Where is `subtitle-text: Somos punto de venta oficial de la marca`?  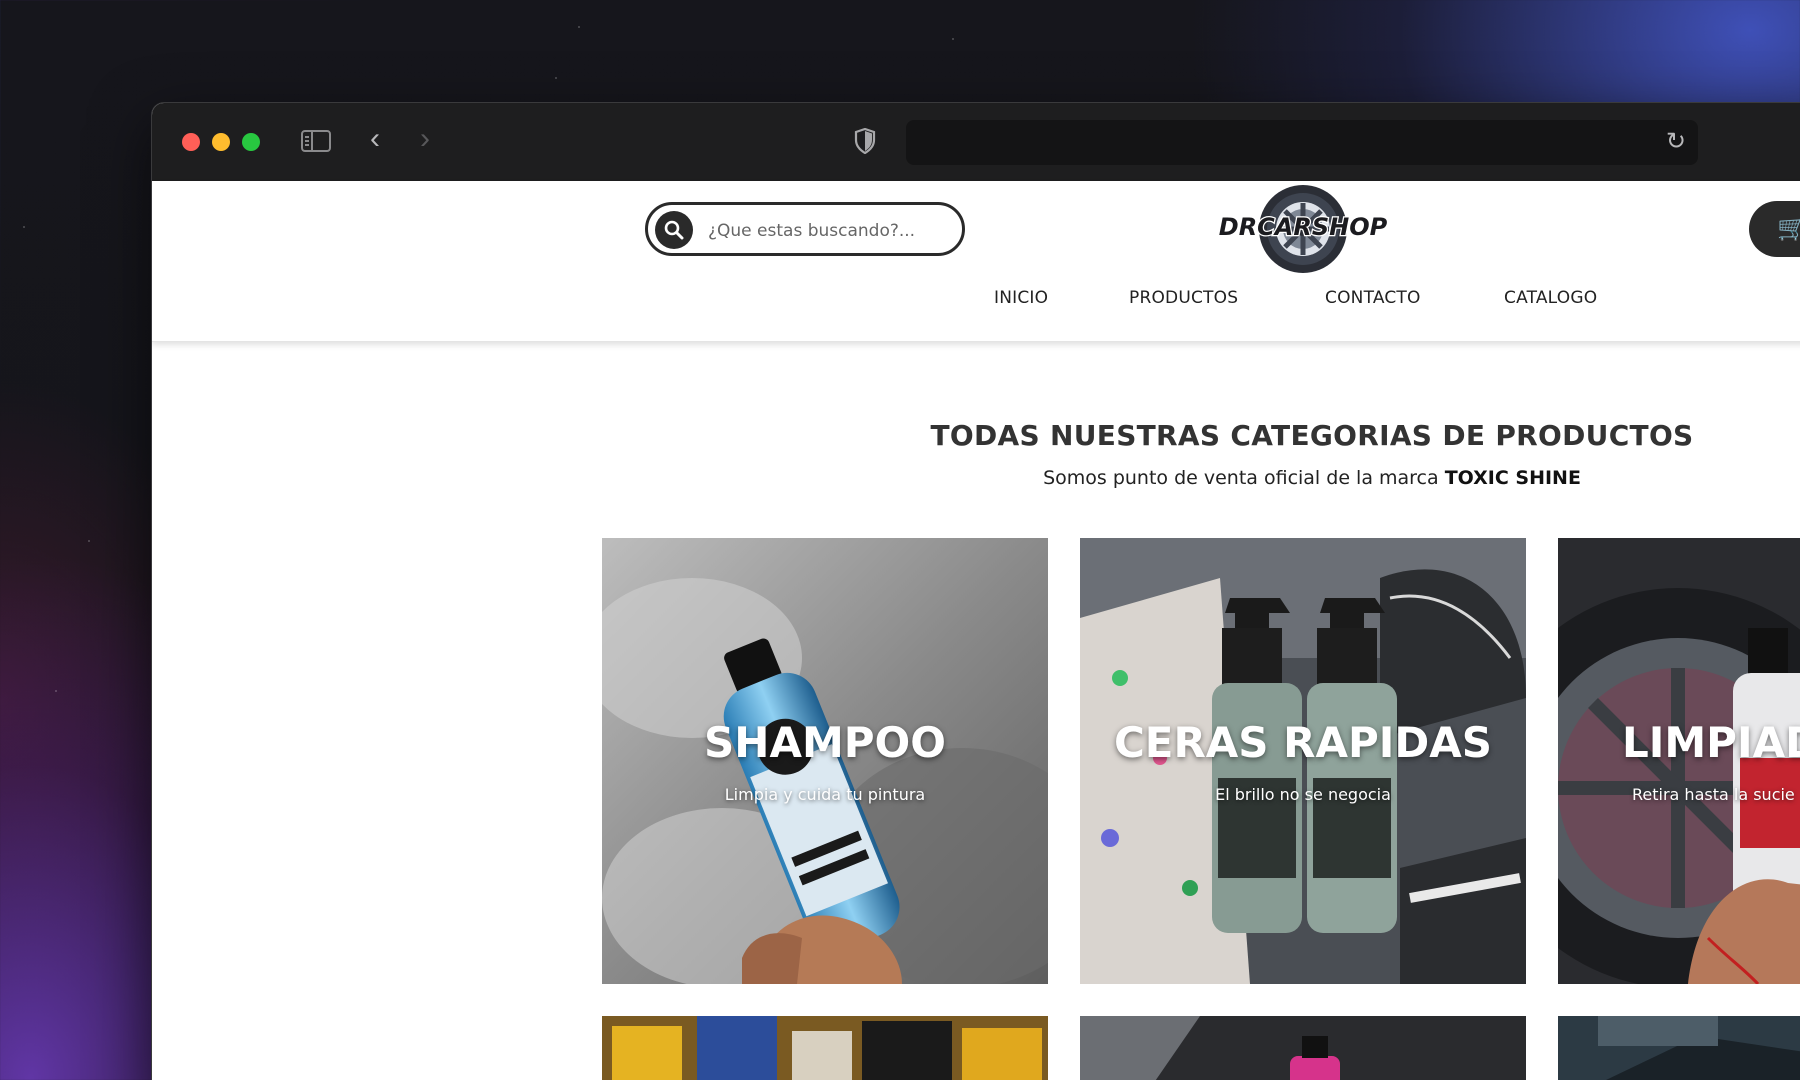
subtitle-text: Somos punto de venta oficial de la marca is located at coordinates (1244, 478).